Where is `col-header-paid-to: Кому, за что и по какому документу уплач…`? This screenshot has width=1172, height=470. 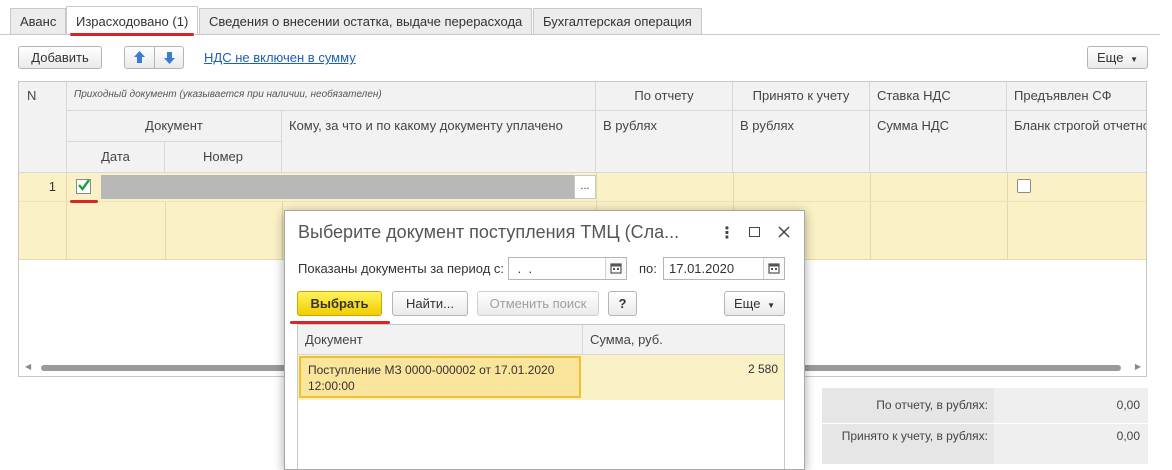 col-header-paid-to: Кому, за что и по какому документу уплач… is located at coordinates (439, 142).